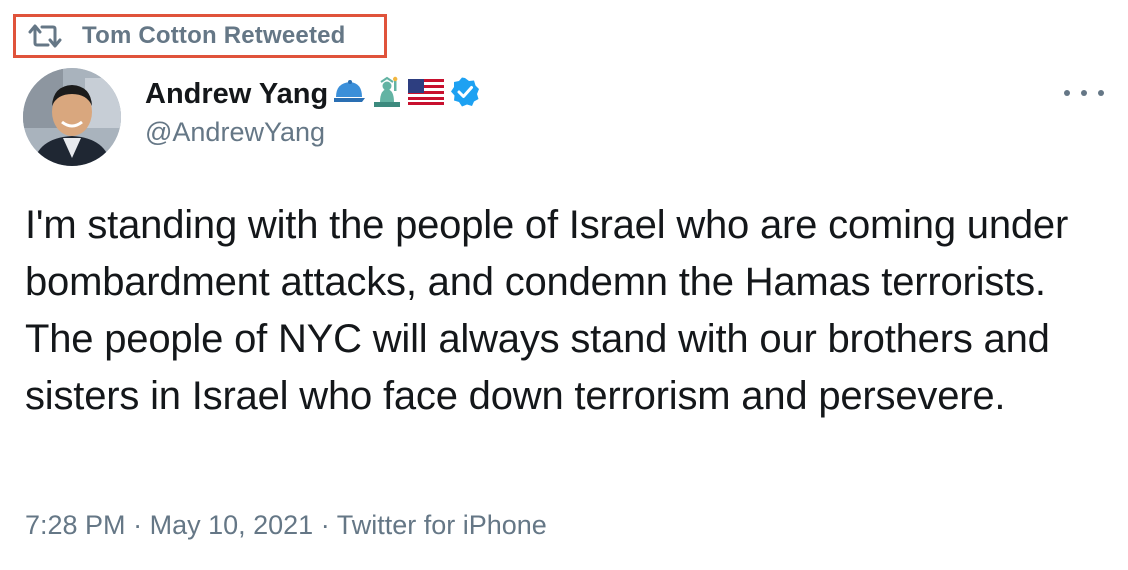 This screenshot has width=1128, height=570. Describe the element at coordinates (232, 525) in the screenshot. I see `tweet-date: May 10, 2021` at that location.